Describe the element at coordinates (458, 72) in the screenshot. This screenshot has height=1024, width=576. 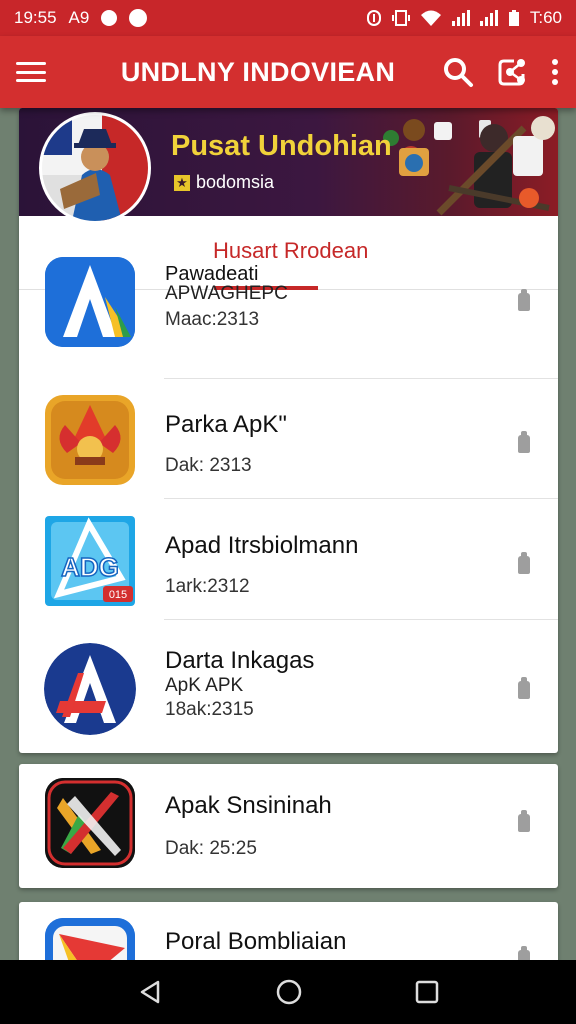
I see `search-icon` at that location.